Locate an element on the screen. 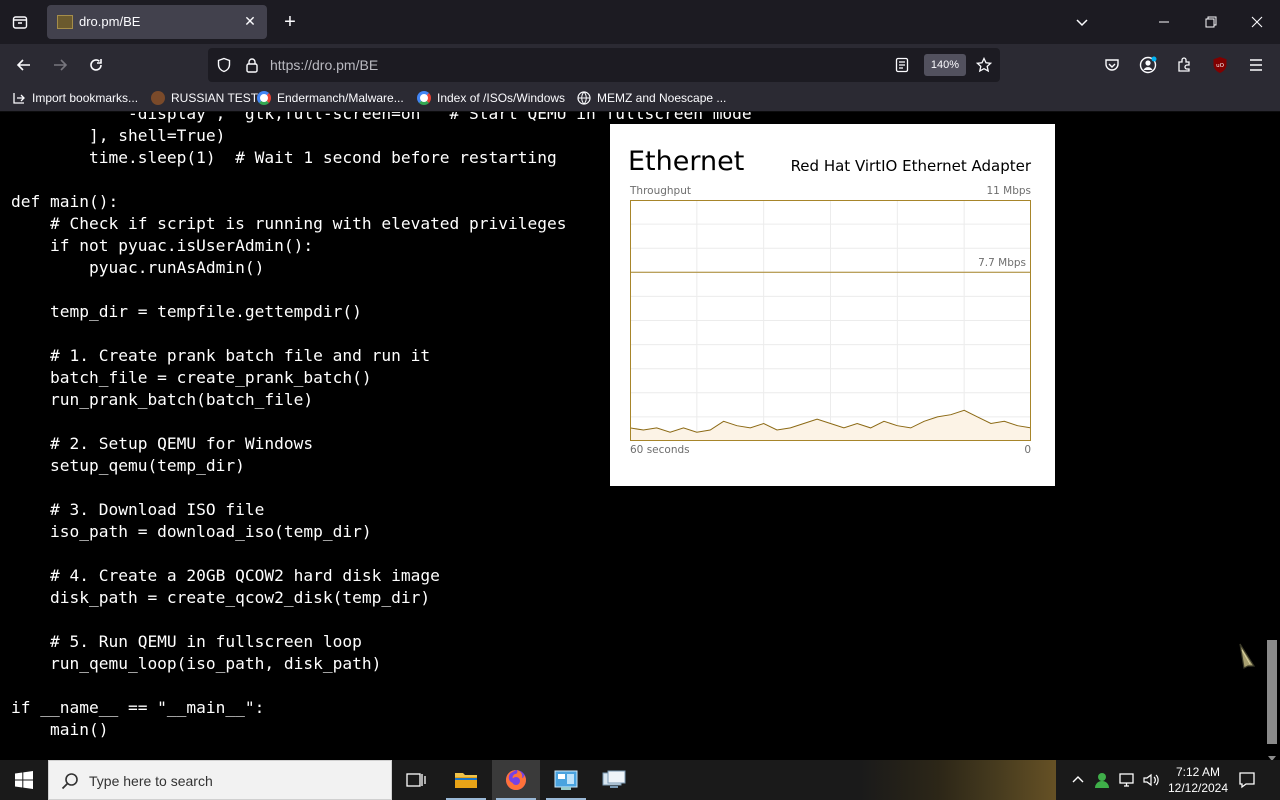  firefox-button is located at coordinates (516, 780).